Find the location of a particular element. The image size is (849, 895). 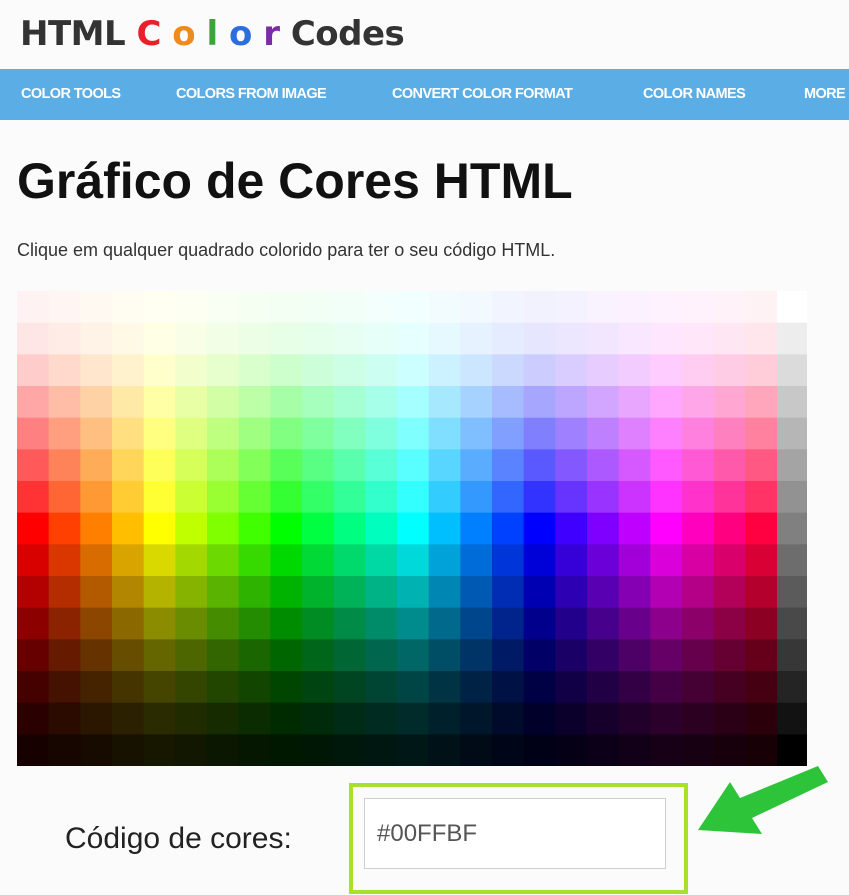

nav-item-colors-from-image: COLORS FROM IMAGE is located at coordinates (251, 94).